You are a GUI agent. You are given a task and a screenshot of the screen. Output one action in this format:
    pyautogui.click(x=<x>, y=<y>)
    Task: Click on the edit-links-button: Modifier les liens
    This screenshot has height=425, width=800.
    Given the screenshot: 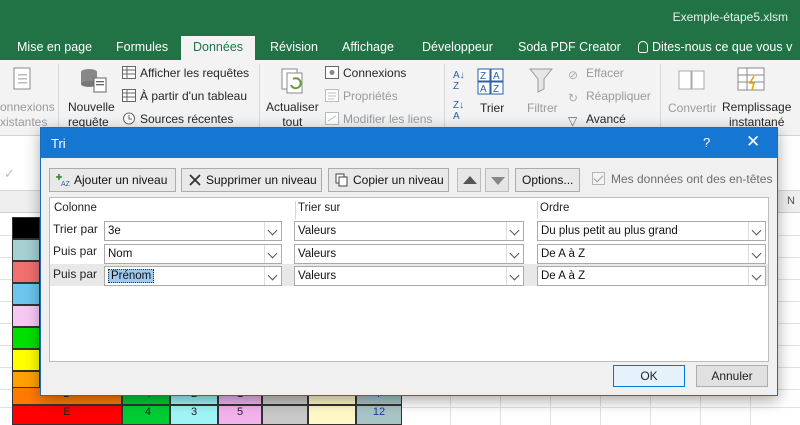 What is the action you would take?
    pyautogui.click(x=378, y=119)
    